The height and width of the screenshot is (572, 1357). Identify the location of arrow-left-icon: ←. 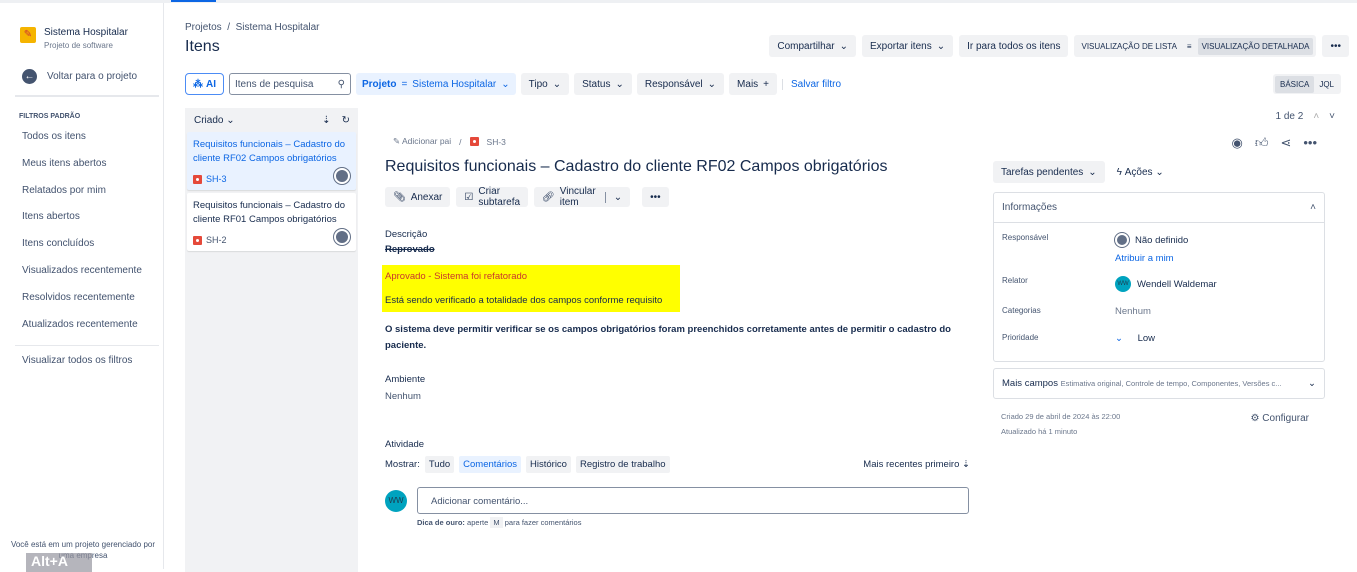
(29, 76).